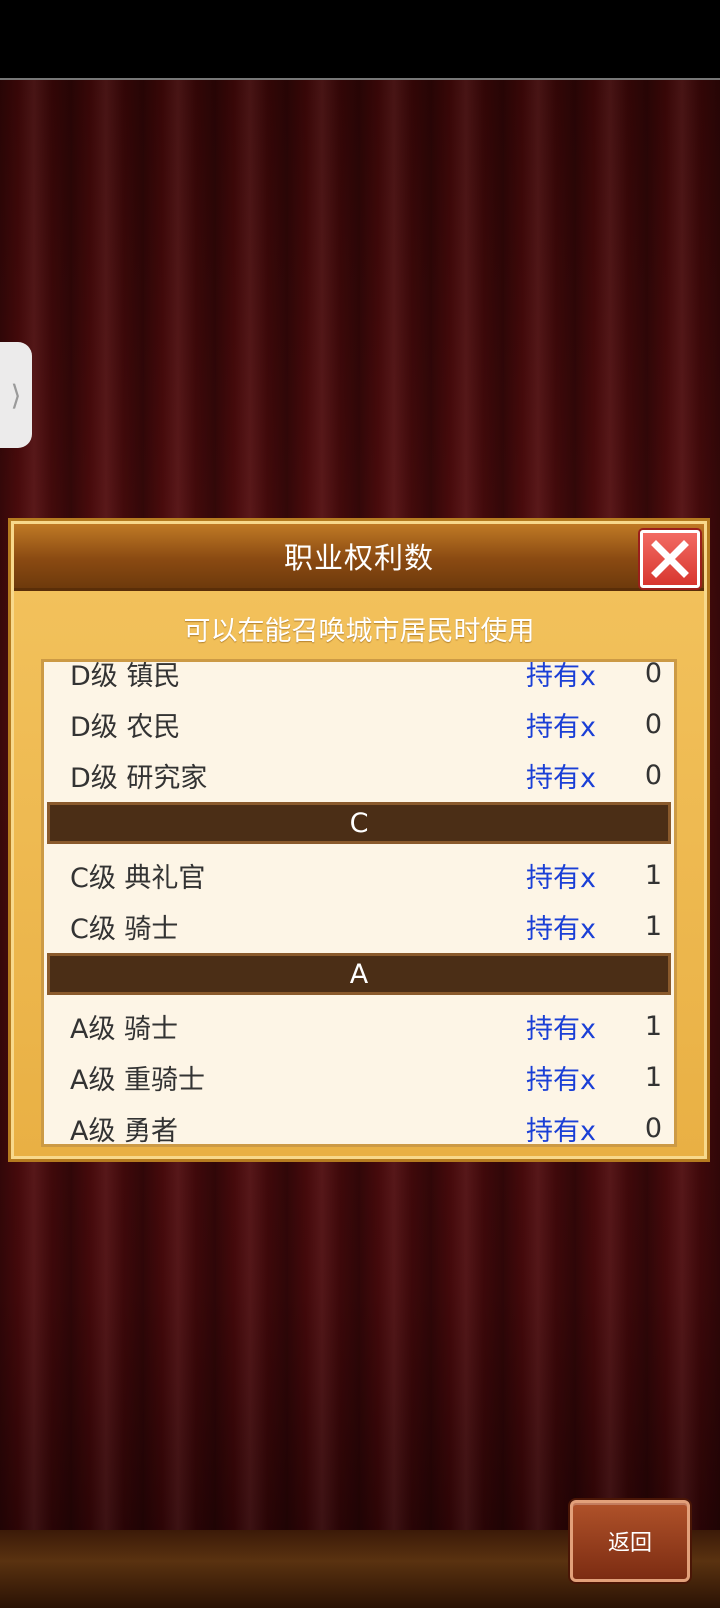 The height and width of the screenshot is (1608, 720). I want to click on job-name: A级 勇者, so click(124, 1131).